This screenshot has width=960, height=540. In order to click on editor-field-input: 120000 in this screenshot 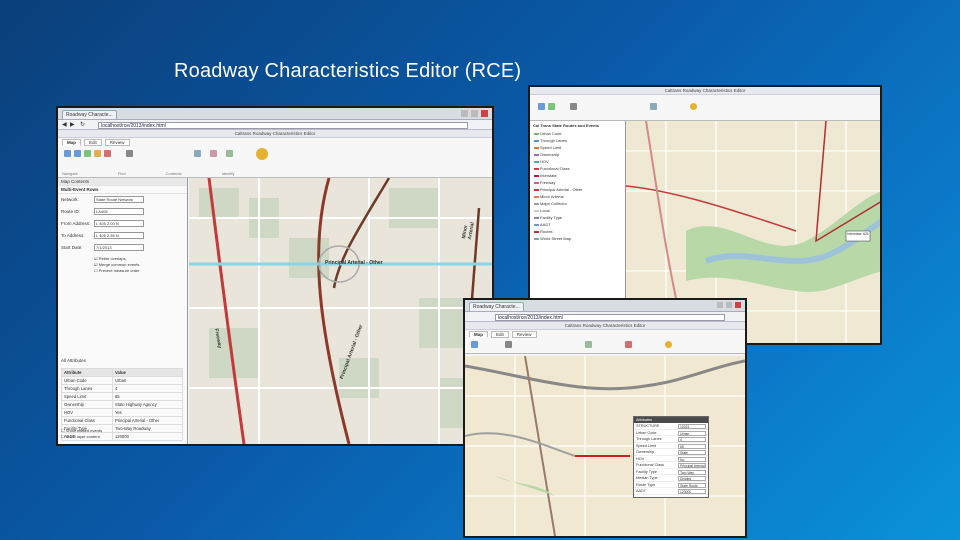, I will do `click(692, 491)`.